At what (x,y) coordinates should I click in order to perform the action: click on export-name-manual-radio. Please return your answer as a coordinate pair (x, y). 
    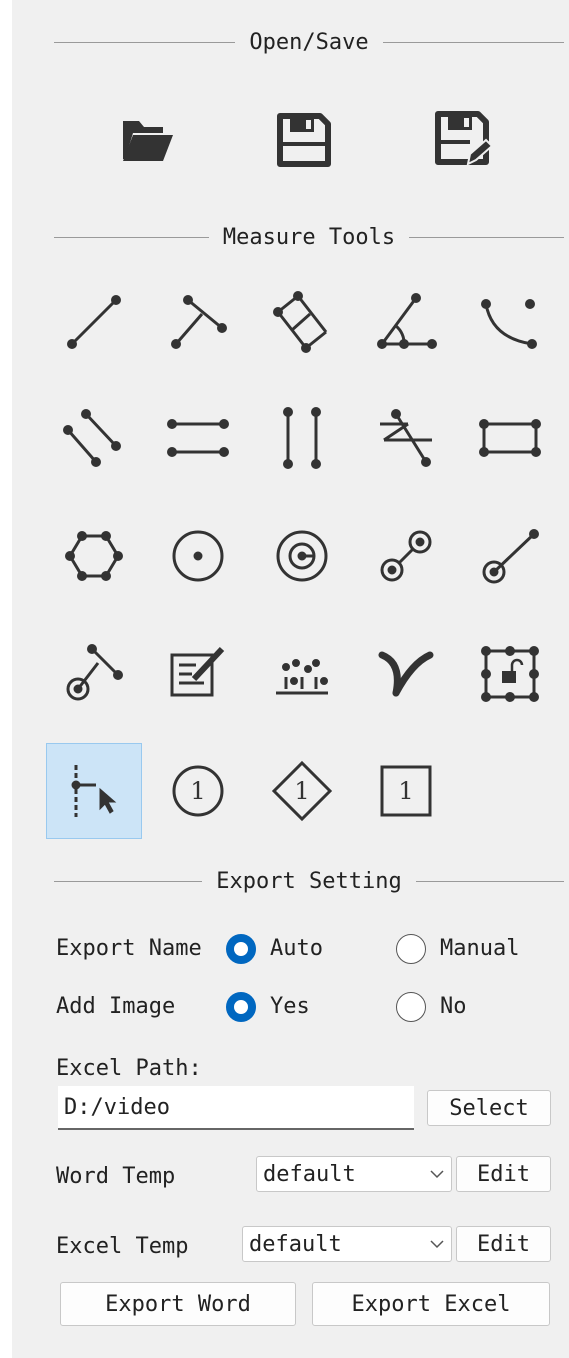
    Looking at the image, I should click on (411, 949).